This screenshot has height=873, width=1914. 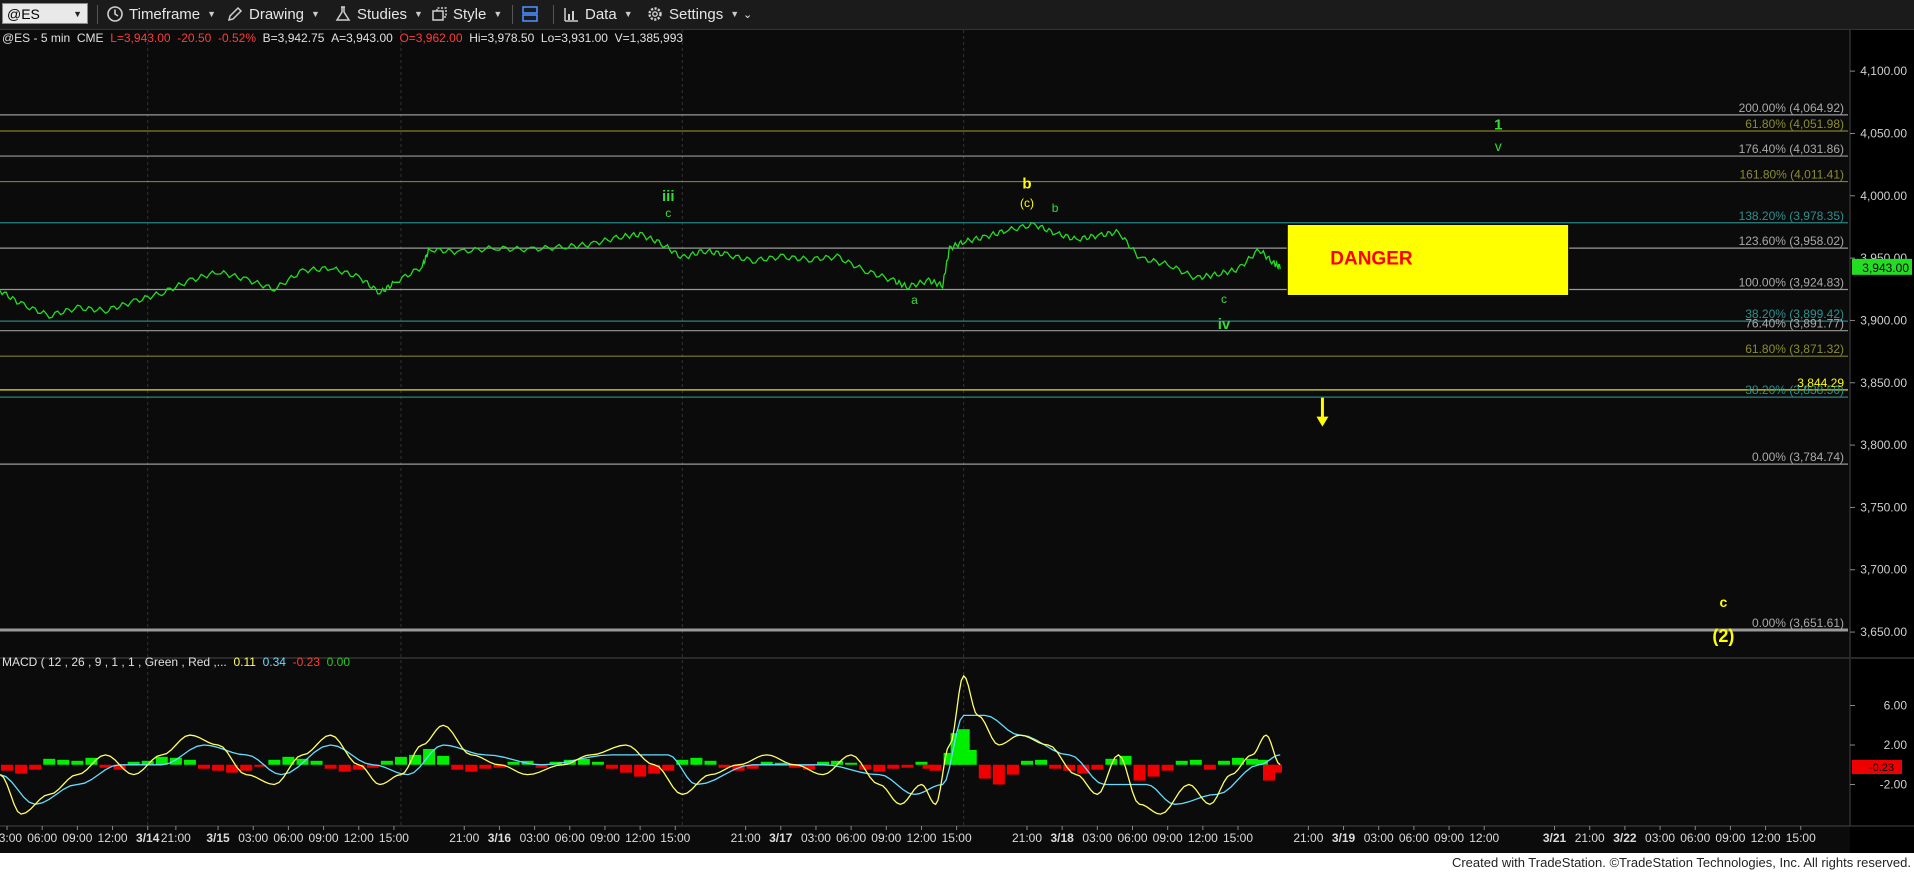 What do you see at coordinates (1794, 349) in the screenshot?
I see `fib-level-label: 61.80% (3,871.32)` at bounding box center [1794, 349].